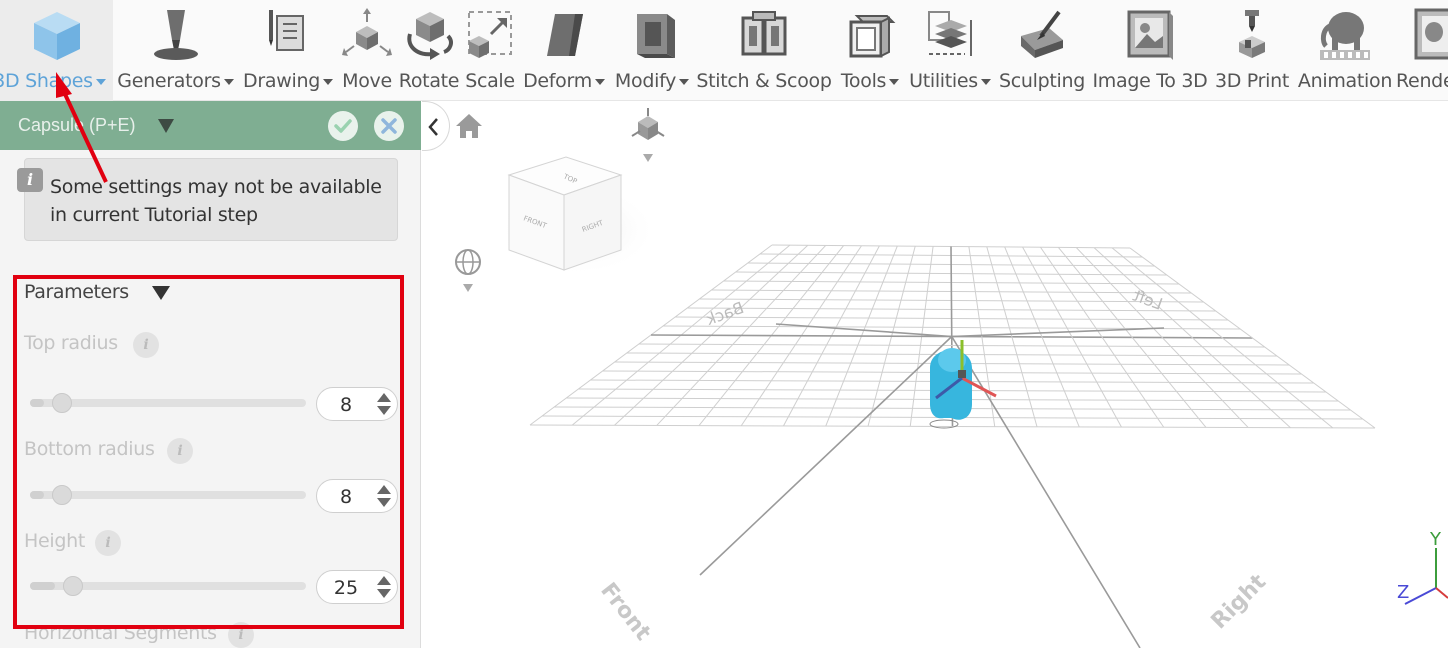  I want to click on toolbar-image-to-3d: Image To 3D, so click(1150, 50).